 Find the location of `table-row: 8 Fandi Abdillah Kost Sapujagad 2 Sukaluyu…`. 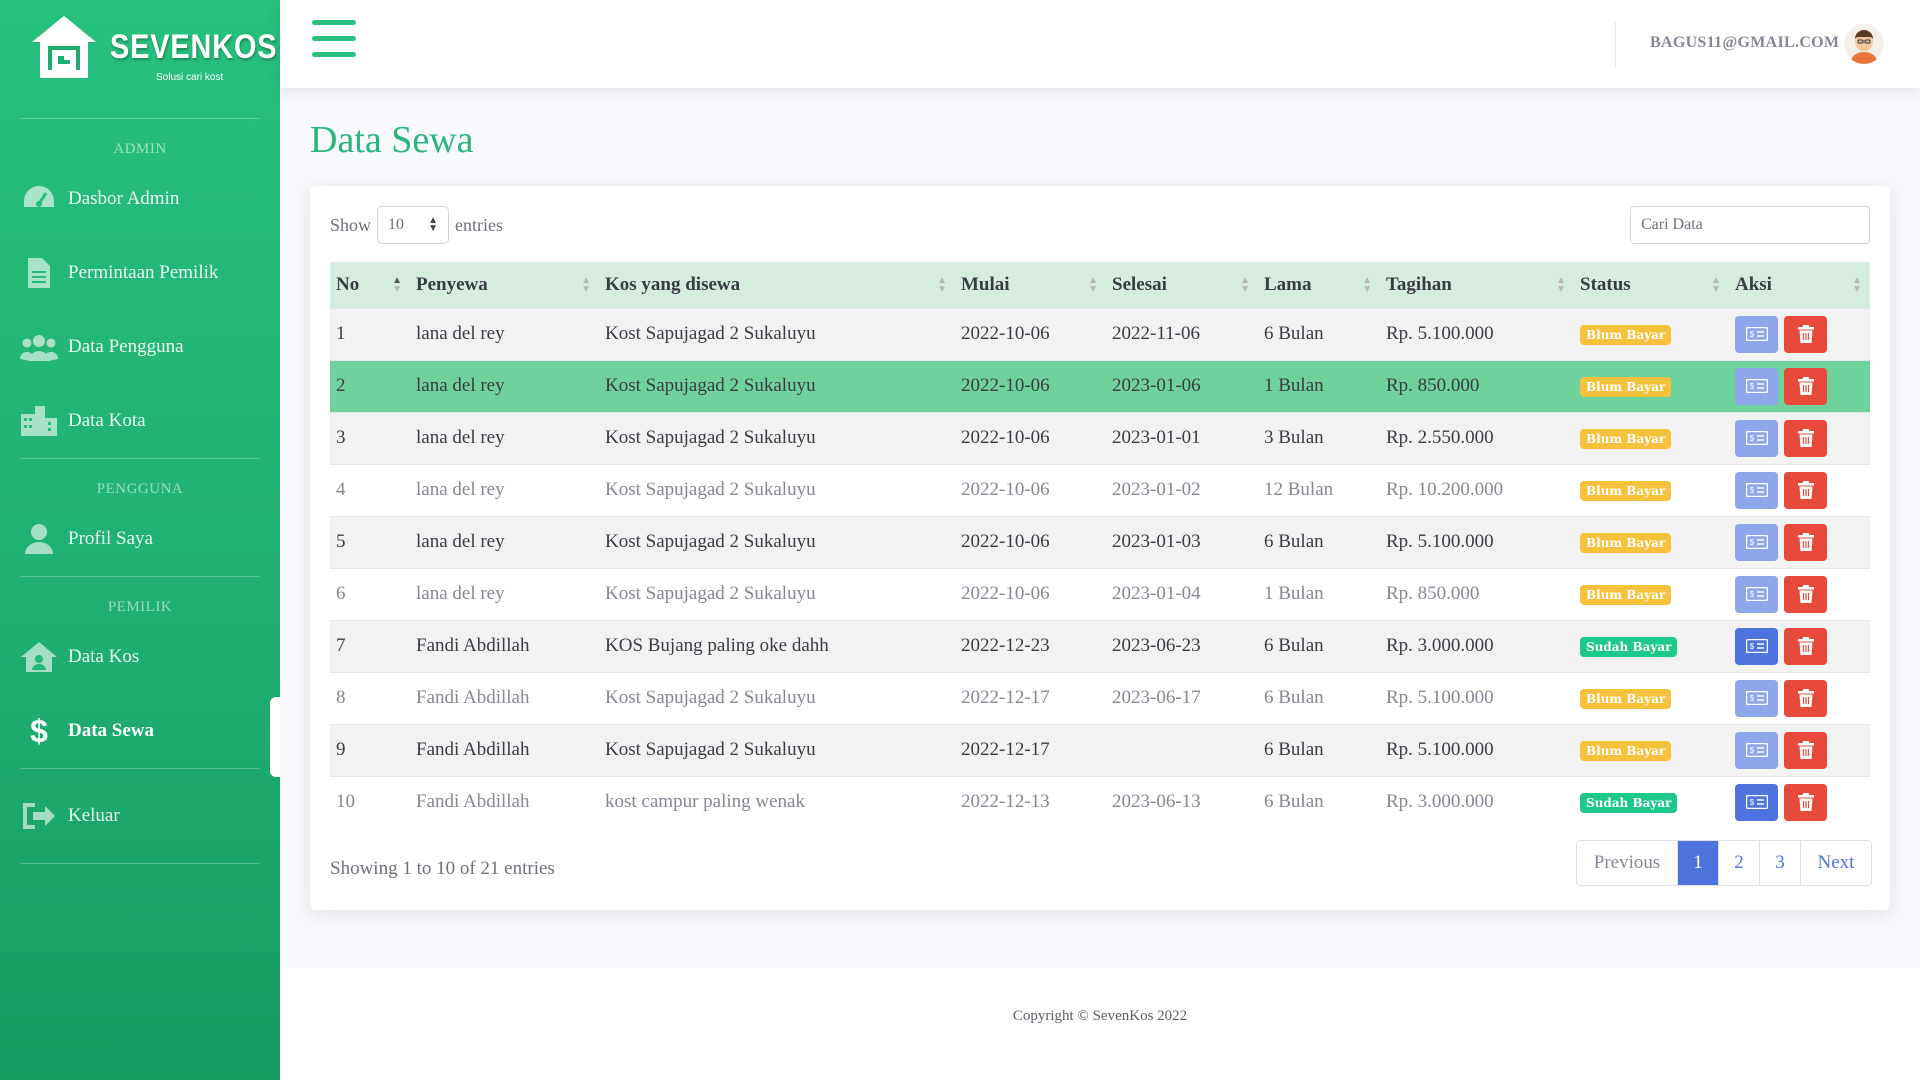

table-row: 8 Fandi Abdillah Kost Sapujagad 2 Sukaluyu… is located at coordinates (1100, 697).